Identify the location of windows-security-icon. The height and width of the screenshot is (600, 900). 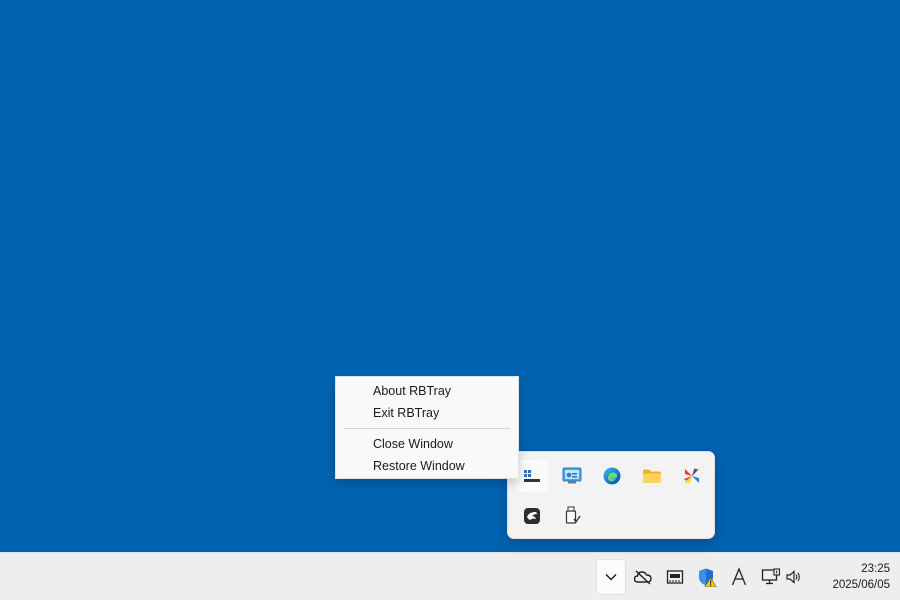
(707, 577).